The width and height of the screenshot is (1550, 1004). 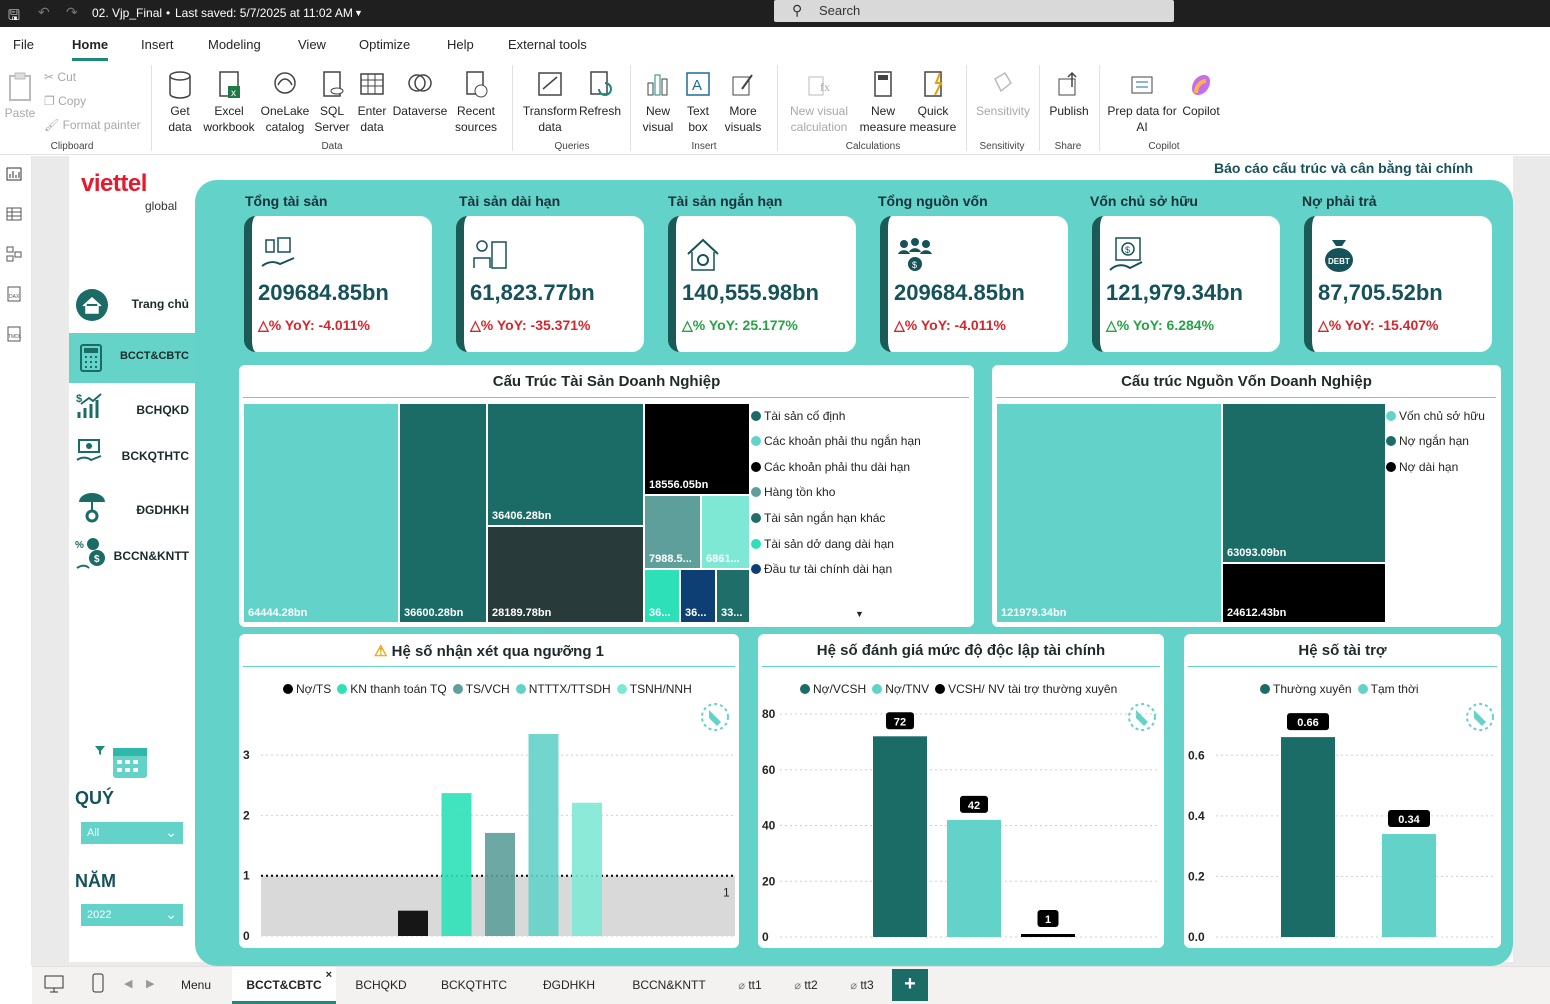 What do you see at coordinates (1306, 689) in the screenshot?
I see `legend-item: Thường xuyên` at bounding box center [1306, 689].